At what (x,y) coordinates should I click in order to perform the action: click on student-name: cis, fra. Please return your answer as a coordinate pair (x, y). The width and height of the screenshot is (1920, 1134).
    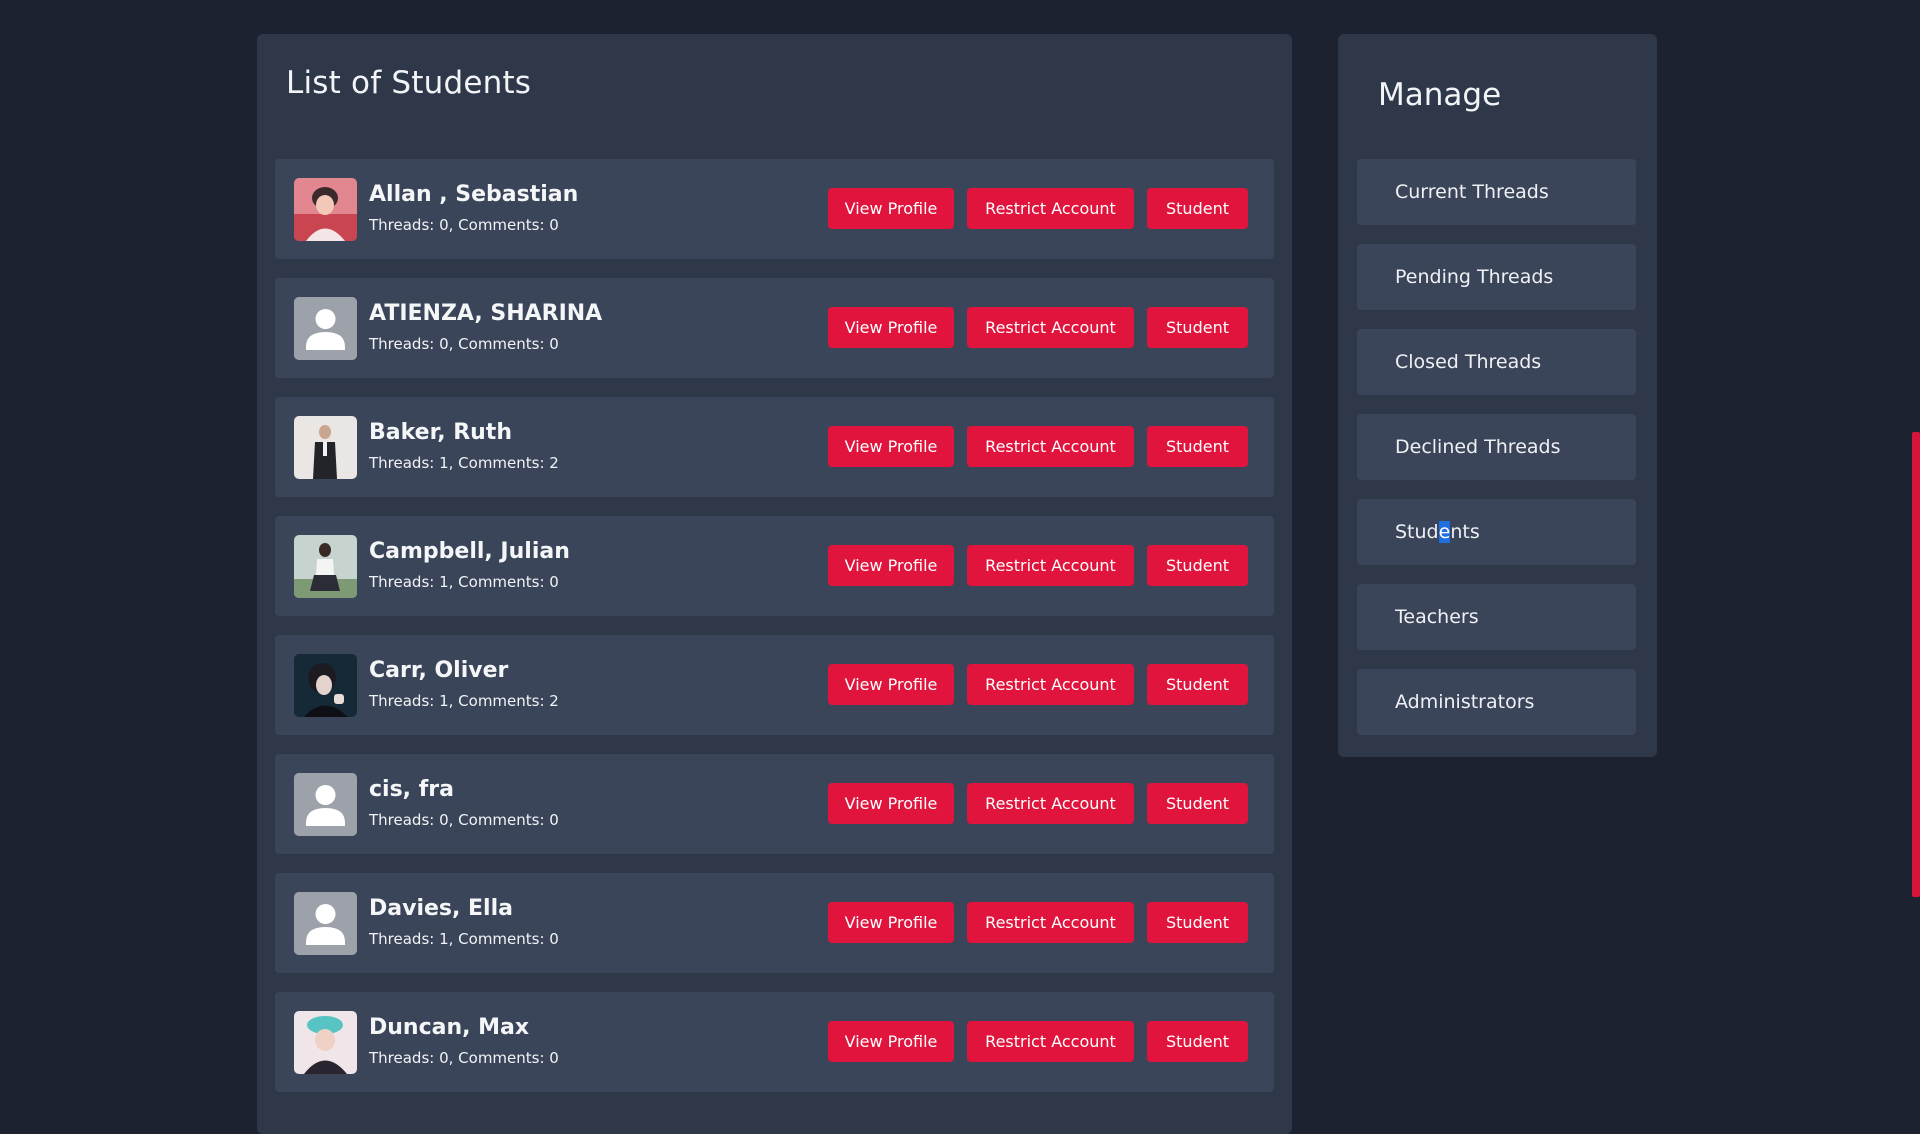
    Looking at the image, I should click on (411, 789).